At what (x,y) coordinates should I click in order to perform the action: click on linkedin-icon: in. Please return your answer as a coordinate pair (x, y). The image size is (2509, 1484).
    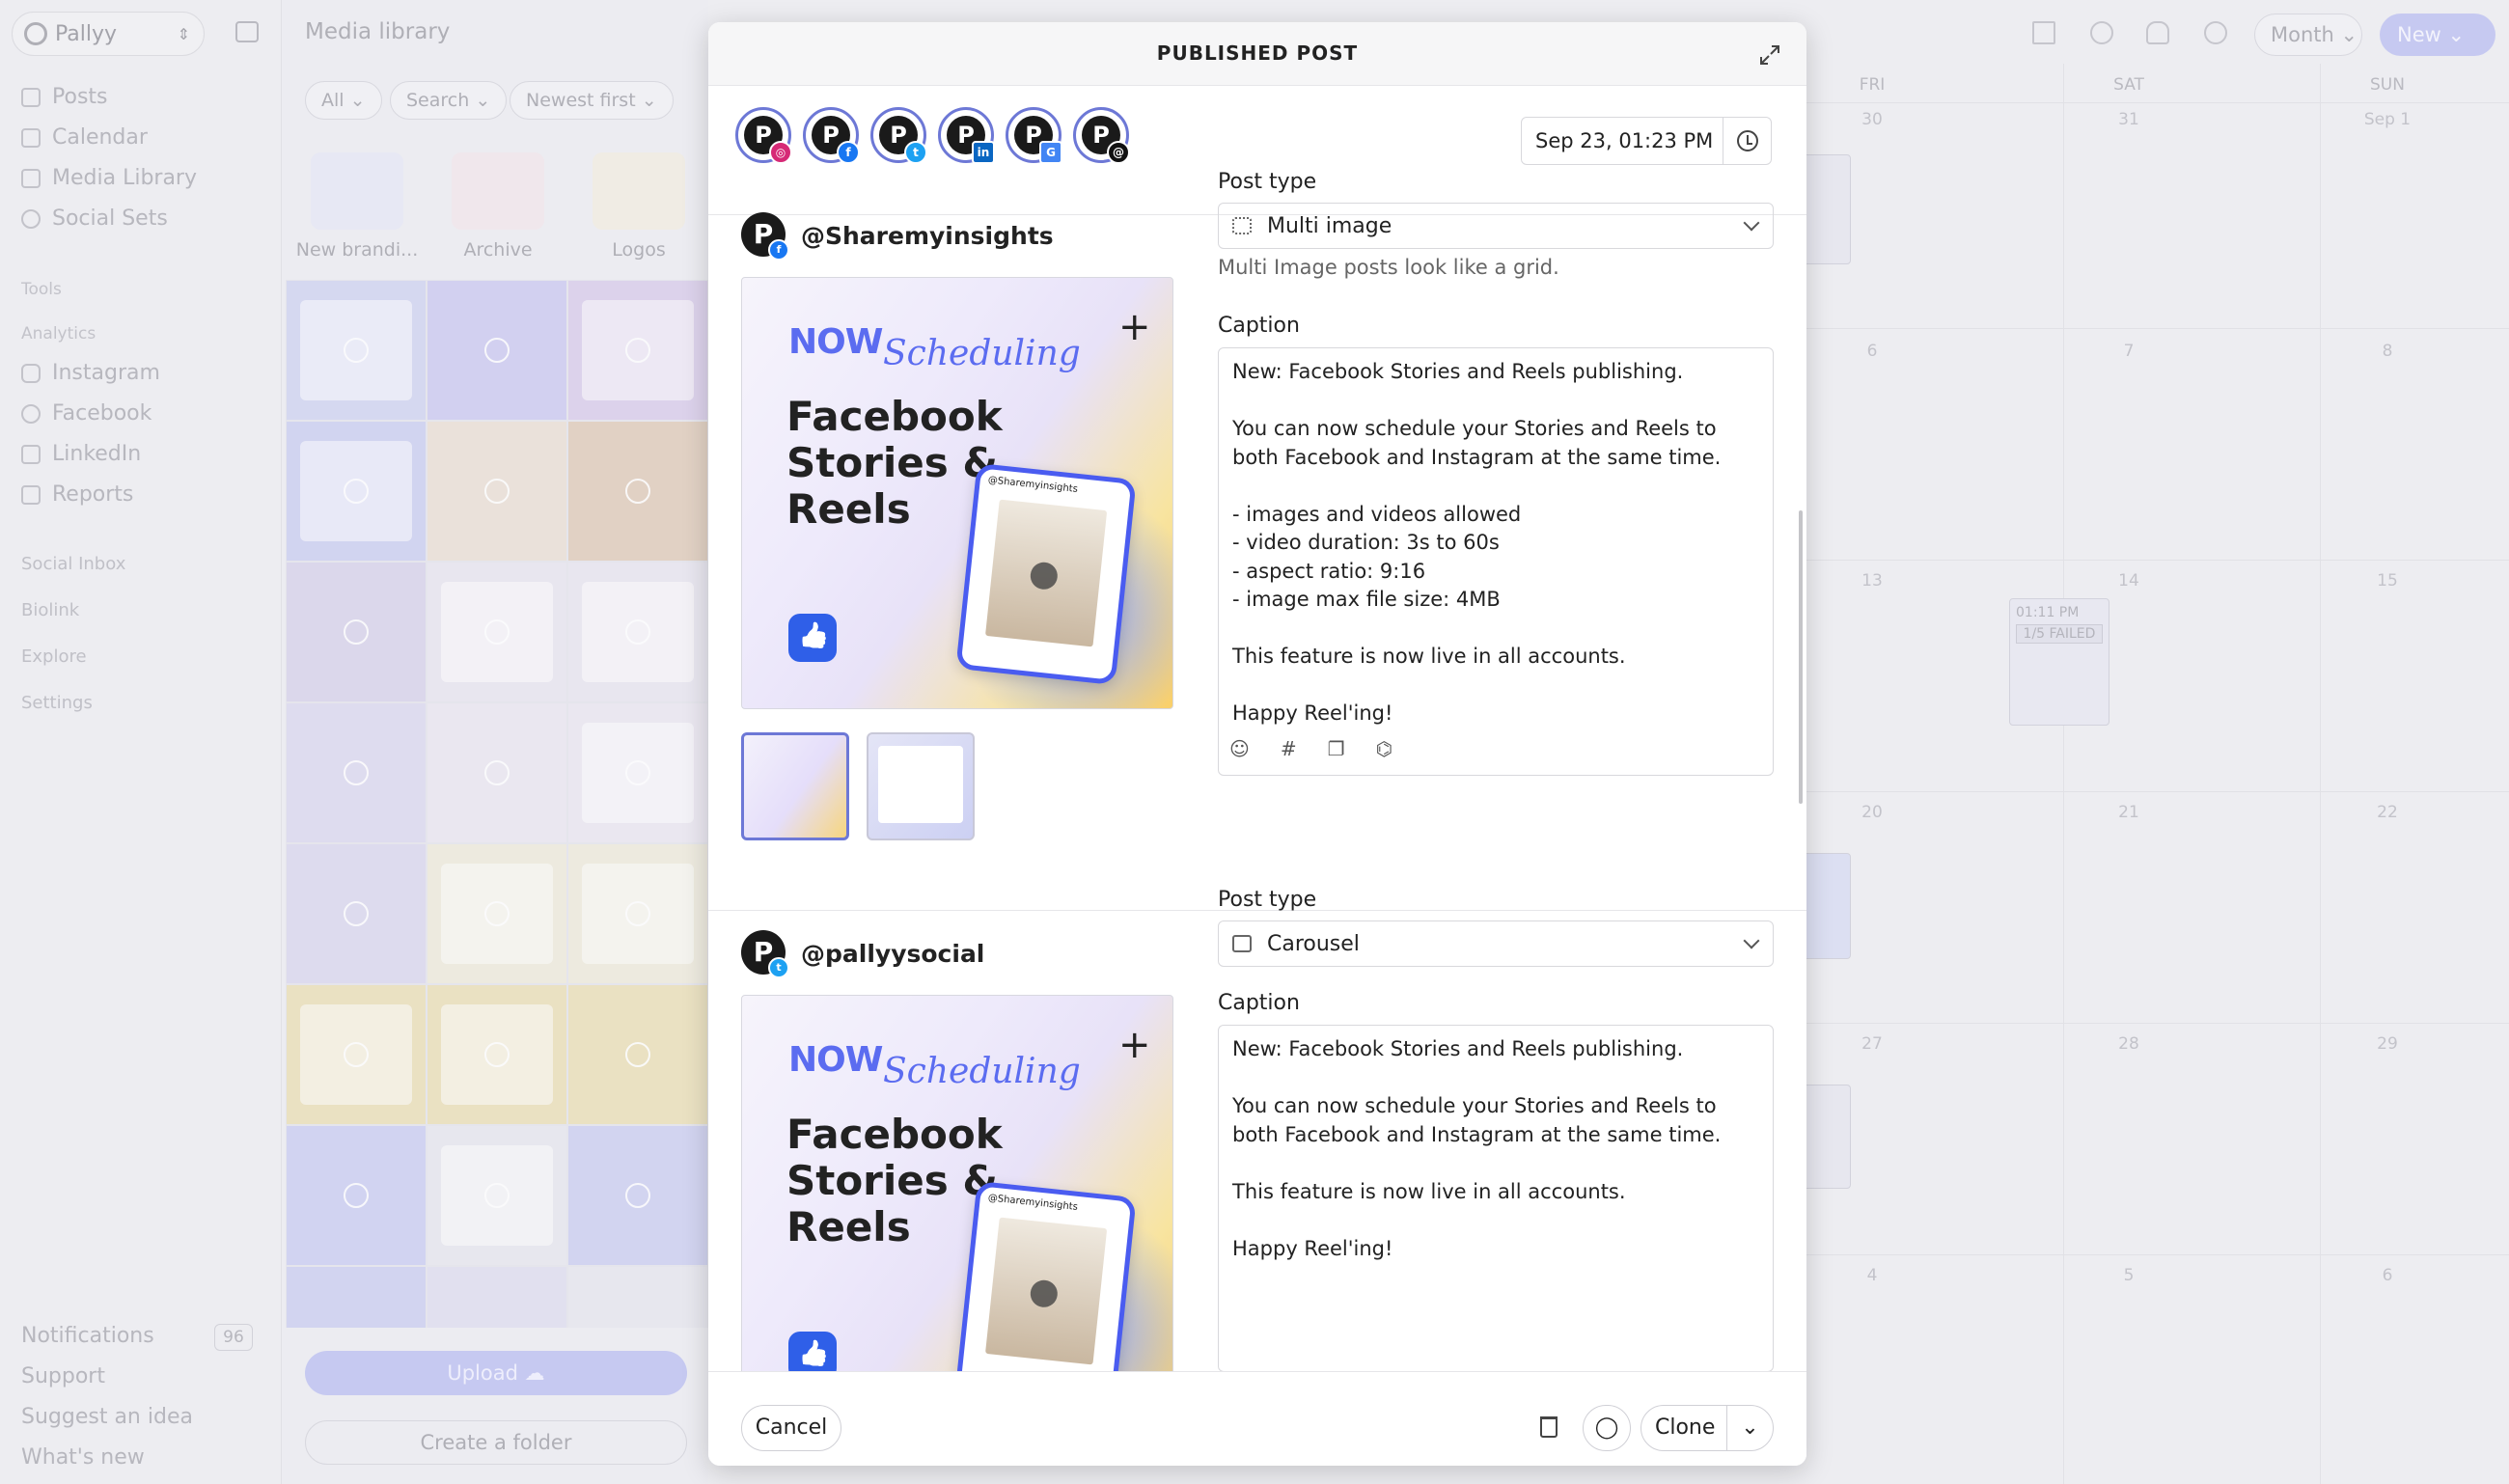
    Looking at the image, I should click on (983, 152).